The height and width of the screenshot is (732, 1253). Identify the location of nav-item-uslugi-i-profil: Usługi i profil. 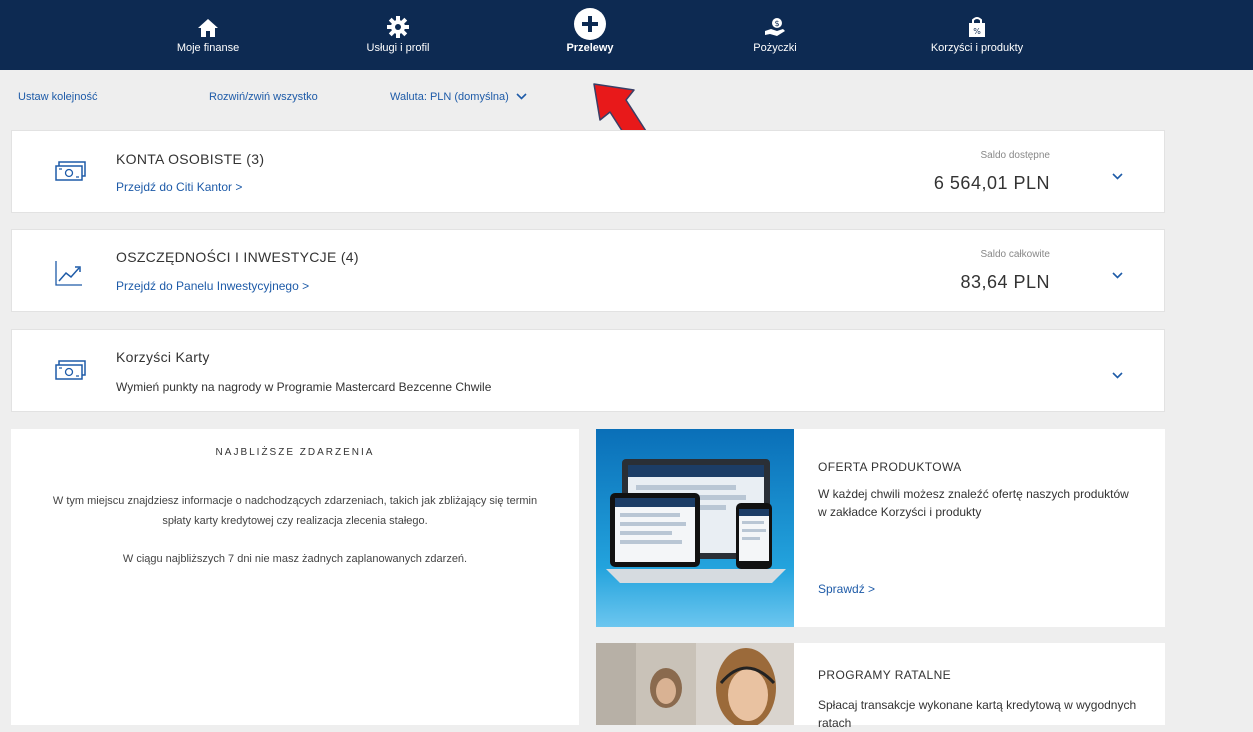
(398, 35).